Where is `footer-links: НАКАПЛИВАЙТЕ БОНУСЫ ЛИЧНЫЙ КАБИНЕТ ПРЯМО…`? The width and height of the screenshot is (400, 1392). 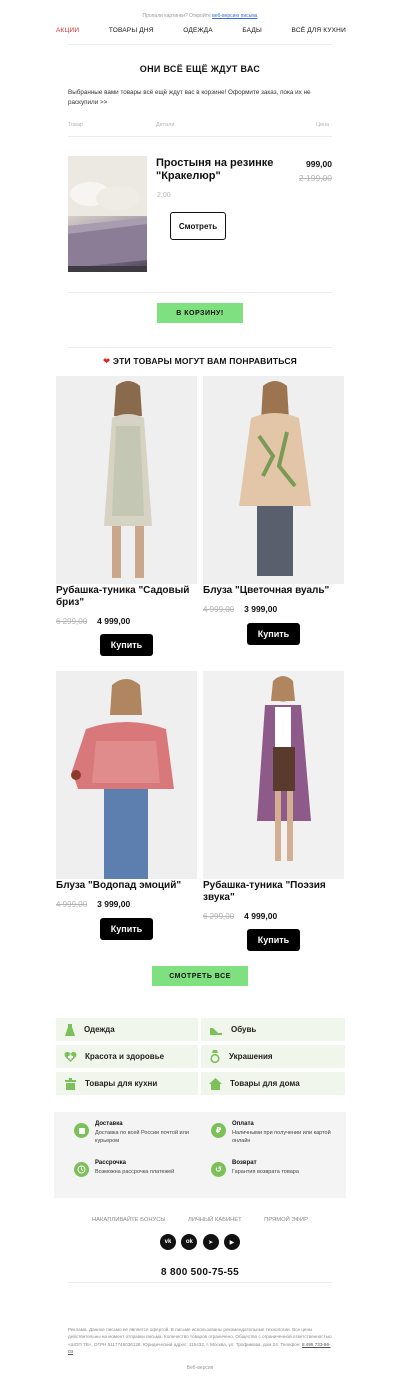 footer-links: НАКАПЛИВАЙТЕ БОНУСЫ ЛИЧНЫЙ КАБИНЕТ ПРЯМО… is located at coordinates (200, 1220).